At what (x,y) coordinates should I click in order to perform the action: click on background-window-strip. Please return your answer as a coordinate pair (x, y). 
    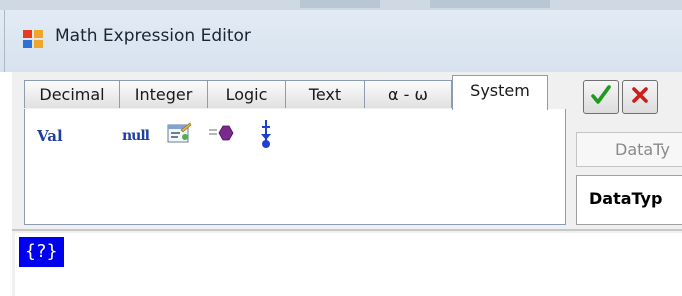
    Looking at the image, I should click on (341, 5).